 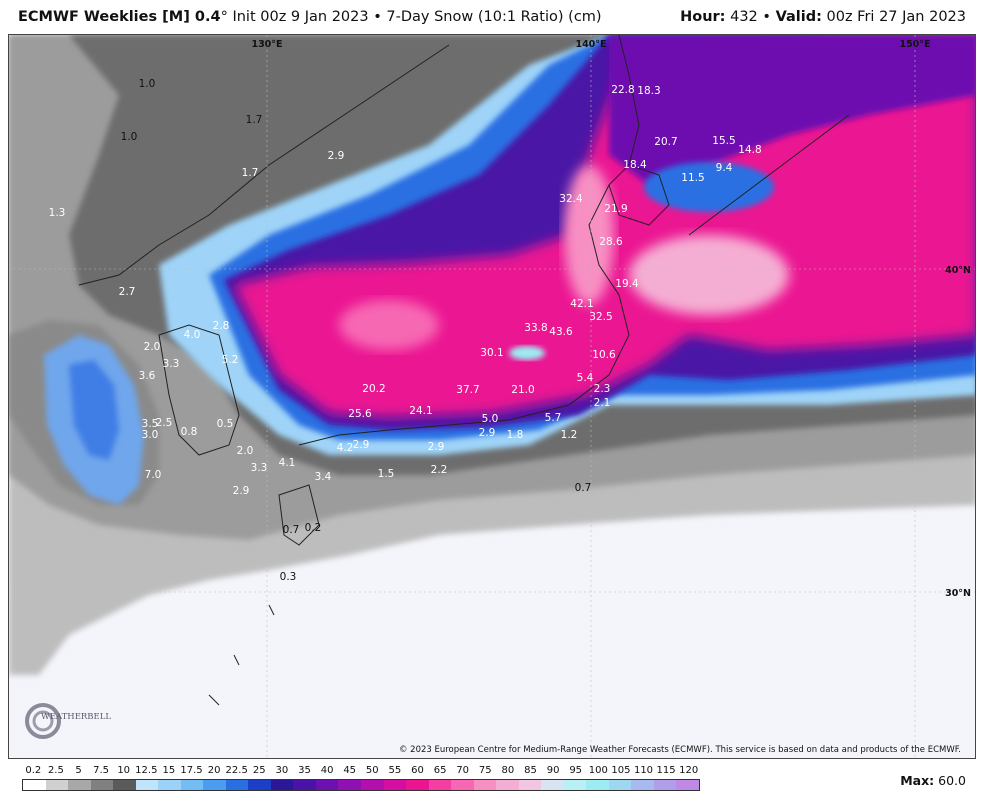 I want to click on snow-value-label: 43.6, so click(x=561, y=332).